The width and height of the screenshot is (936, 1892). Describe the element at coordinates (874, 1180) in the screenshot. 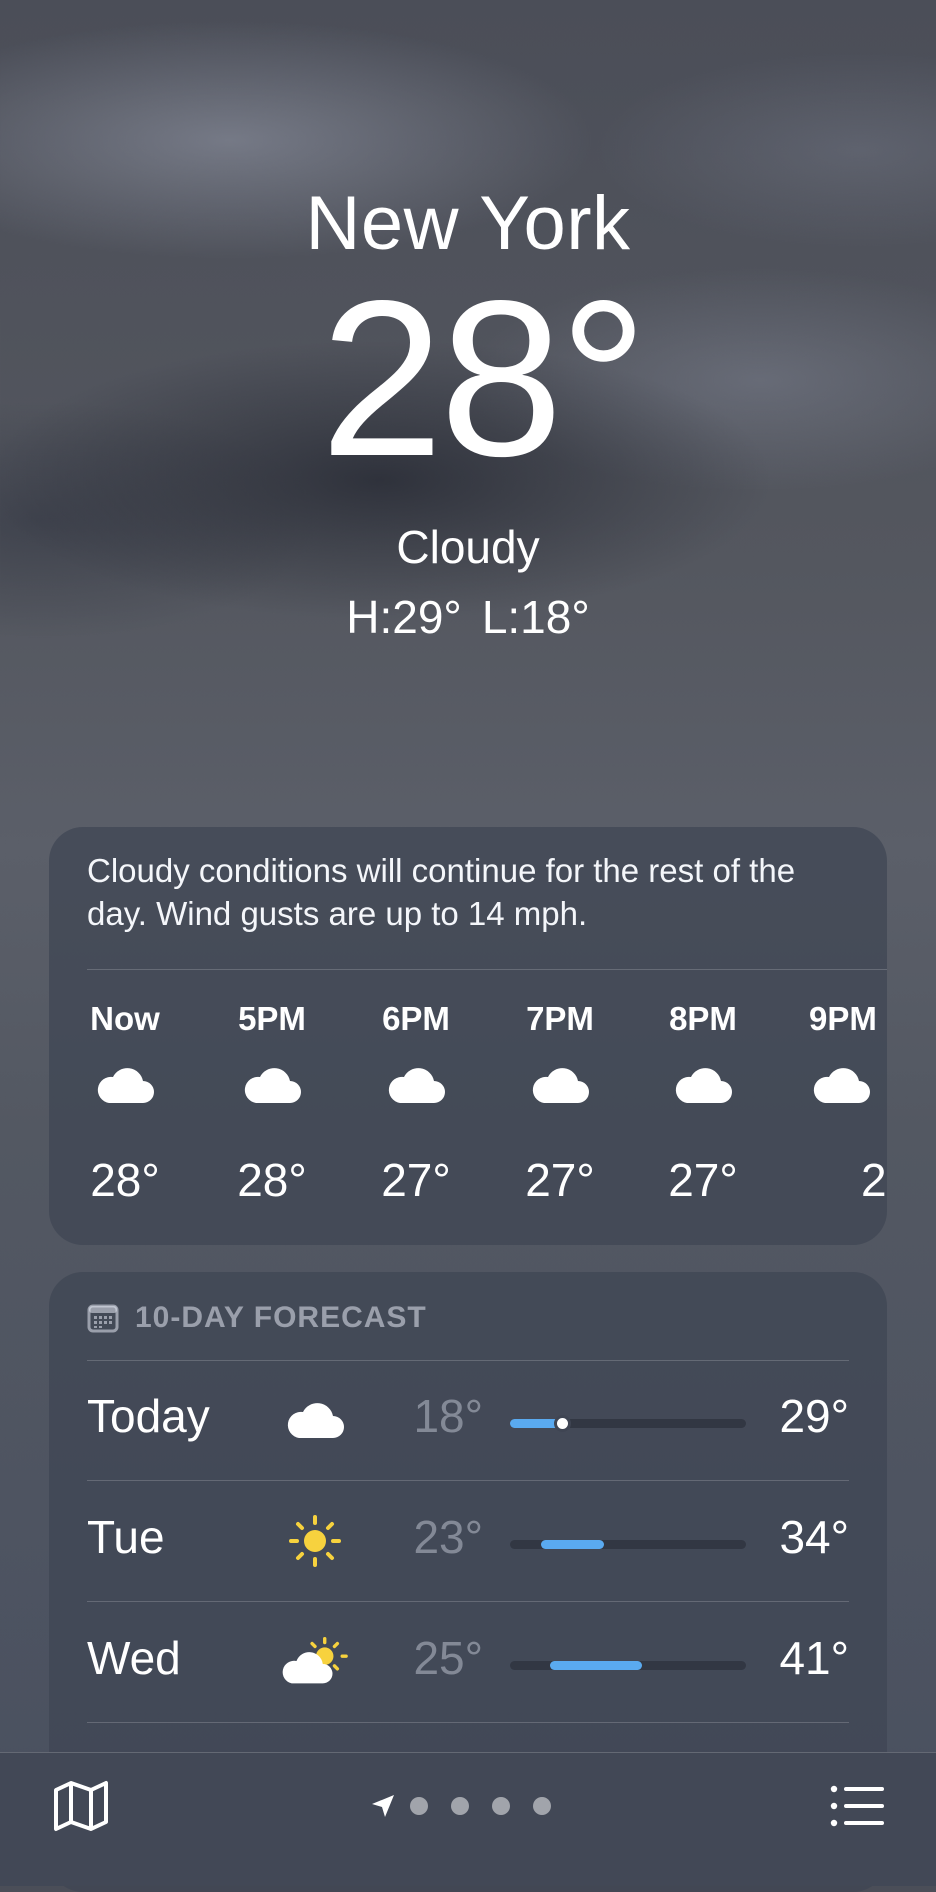

I see `hour-temperature: 26°` at that location.